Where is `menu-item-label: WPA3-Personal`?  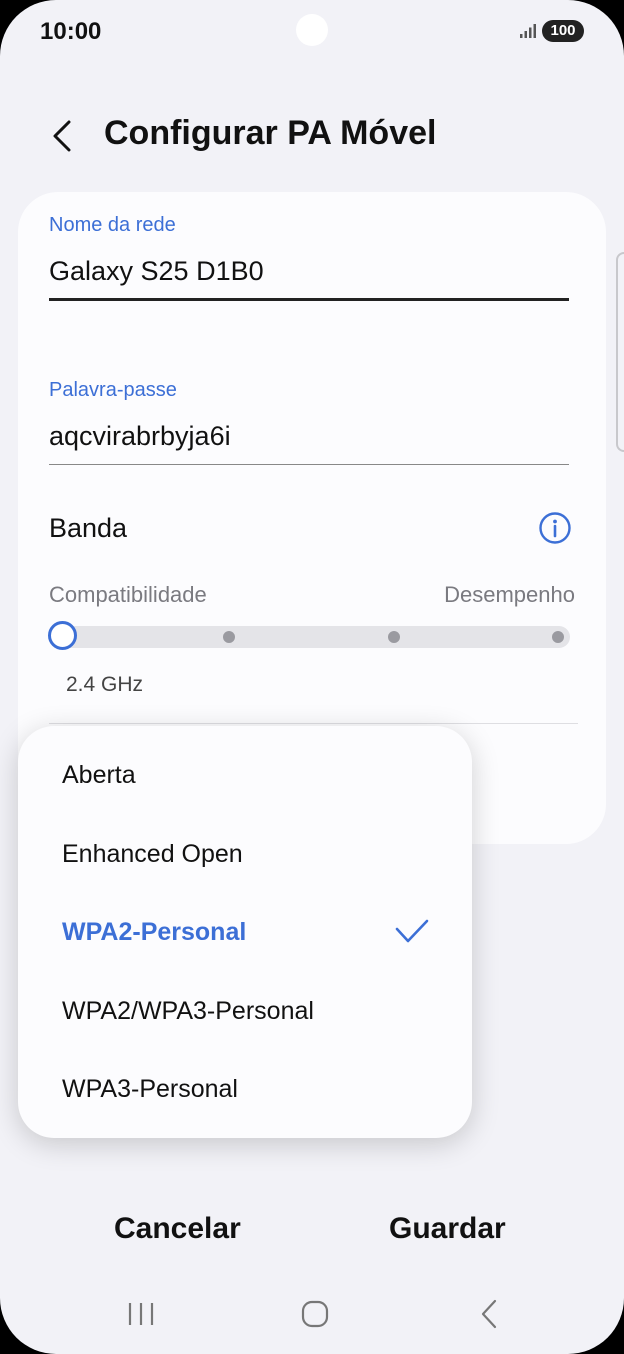
menu-item-label: WPA3-Personal is located at coordinates (150, 1089).